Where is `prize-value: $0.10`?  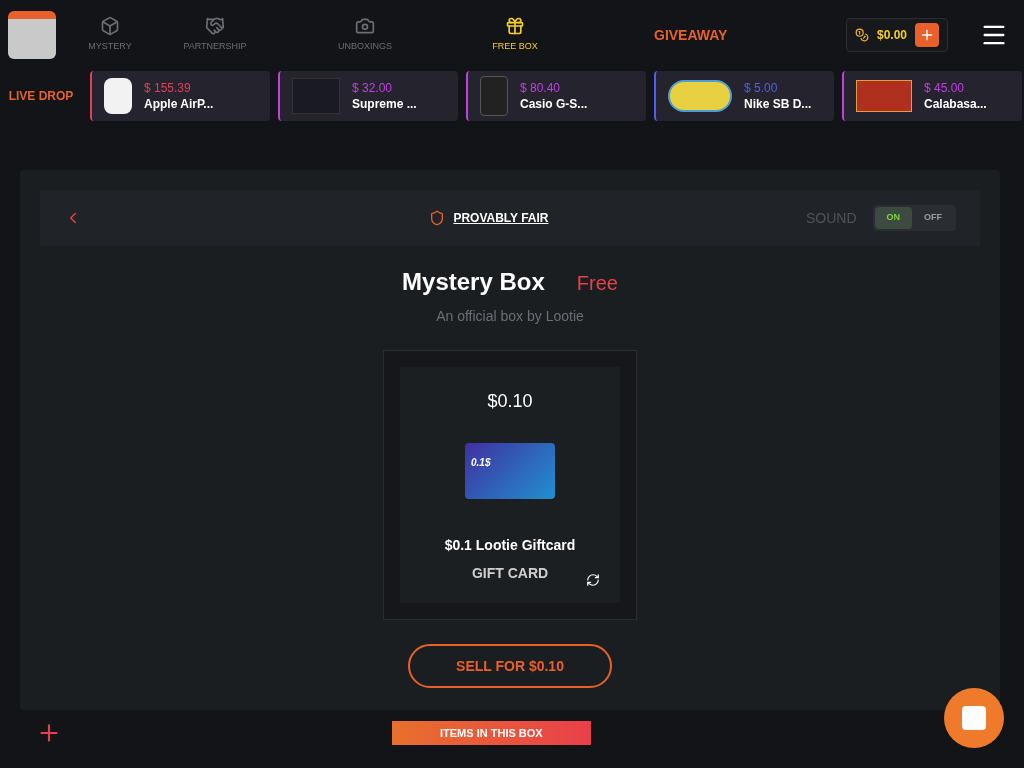 prize-value: $0.10 is located at coordinates (510, 401).